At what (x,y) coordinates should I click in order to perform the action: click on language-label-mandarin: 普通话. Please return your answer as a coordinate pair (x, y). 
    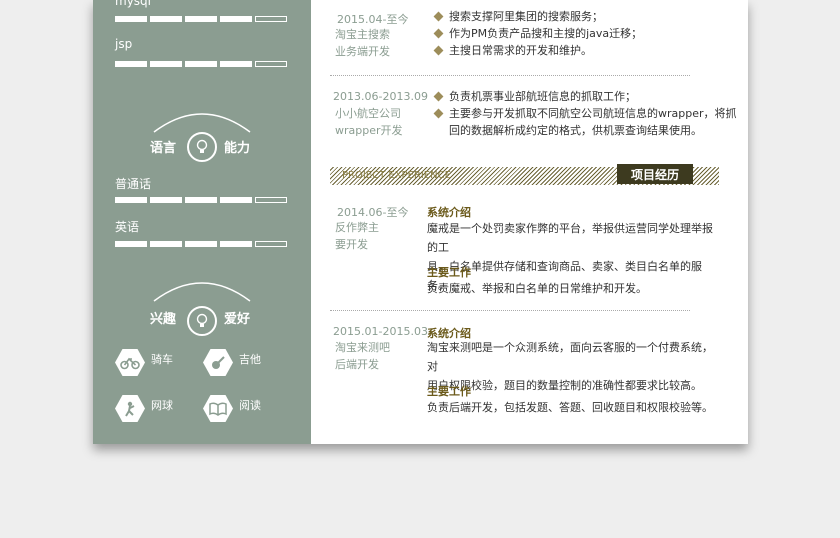
    Looking at the image, I should click on (133, 184).